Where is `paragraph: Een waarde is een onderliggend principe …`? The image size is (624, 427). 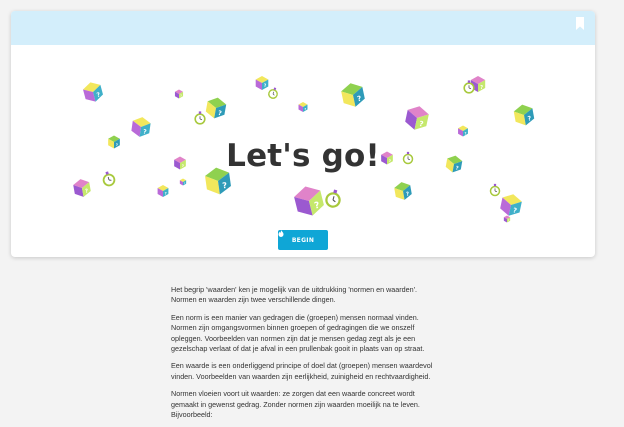 paragraph: Een waarde is een onderliggend principe … is located at coordinates (302, 371).